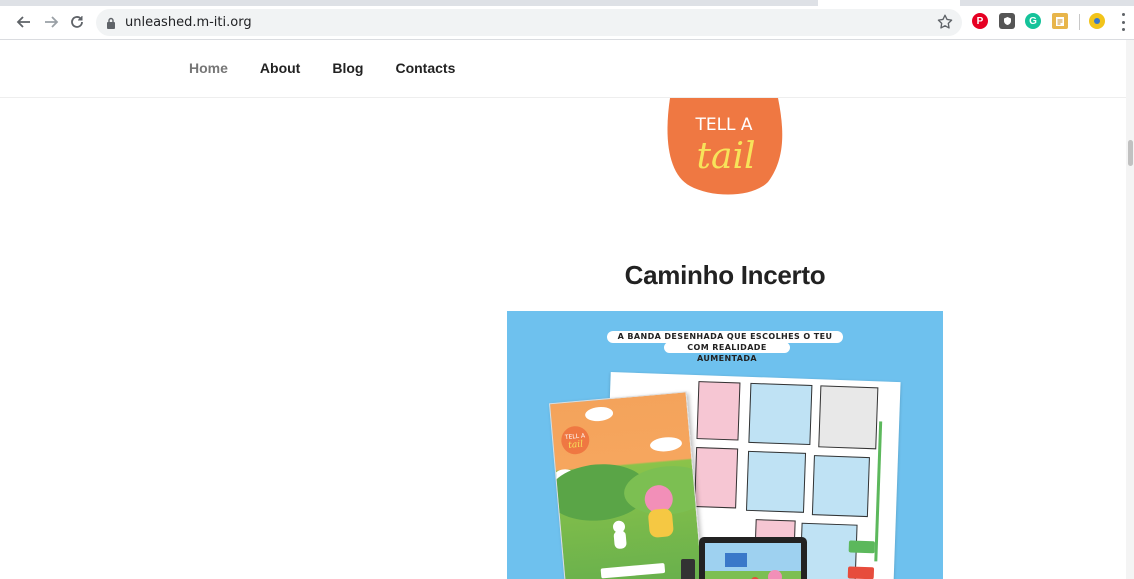  What do you see at coordinates (889, 3) in the screenshot?
I see `active-tab` at bounding box center [889, 3].